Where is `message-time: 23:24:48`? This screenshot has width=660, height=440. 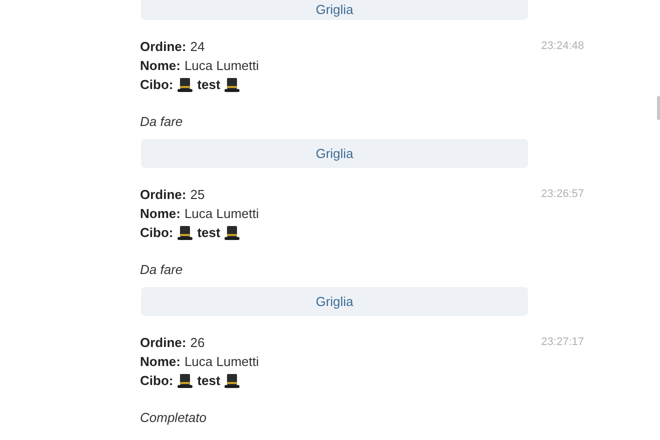
message-time: 23:24:48 is located at coordinates (563, 46).